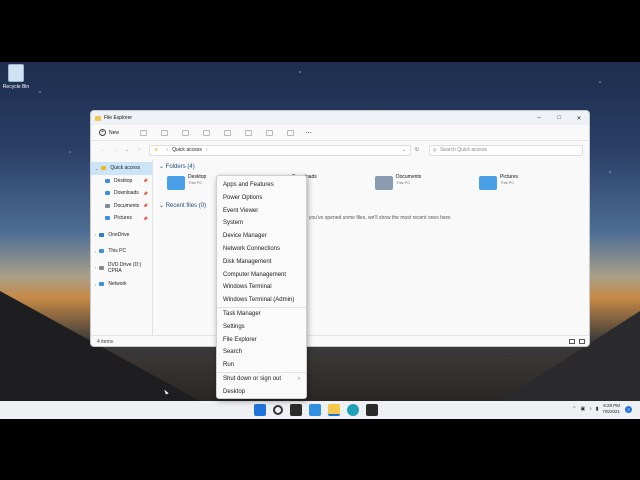  Describe the element at coordinates (291, 132) in the screenshot. I see `view-icon` at that location.